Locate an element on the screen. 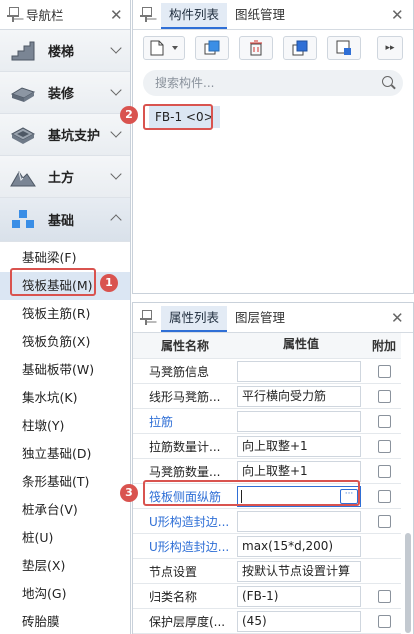  property-row: 线形马凳筋... 平行横向受力筋 is located at coordinates (267, 396).